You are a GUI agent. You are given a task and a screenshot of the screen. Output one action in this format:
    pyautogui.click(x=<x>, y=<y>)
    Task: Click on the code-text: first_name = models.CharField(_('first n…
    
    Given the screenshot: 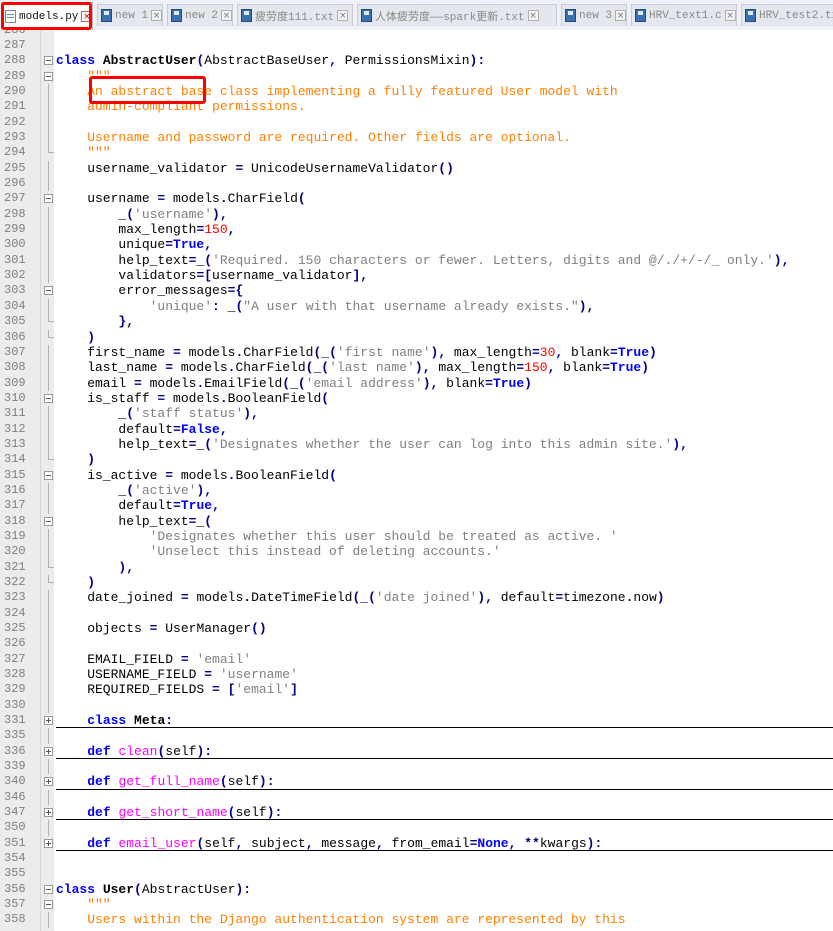 What is the action you would take?
    pyautogui.click(x=356, y=352)
    